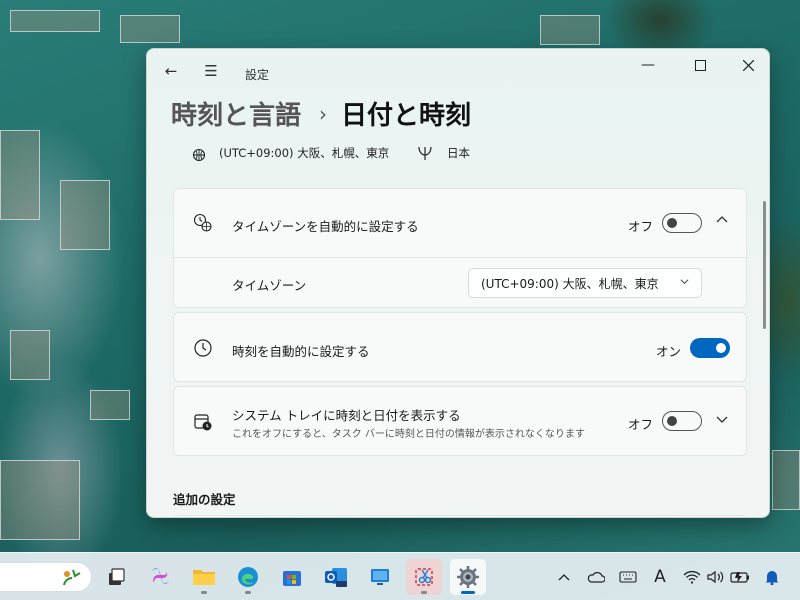 The image size is (800, 600). What do you see at coordinates (660, 577) in the screenshot?
I see `ime-mode-indicator: A` at bounding box center [660, 577].